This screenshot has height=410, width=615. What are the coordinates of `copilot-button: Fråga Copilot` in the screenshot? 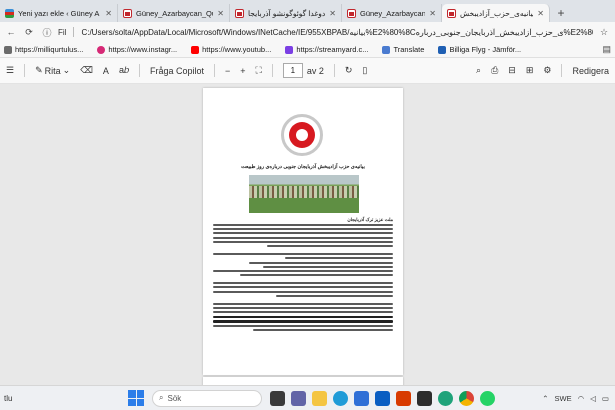 It's located at (177, 71).